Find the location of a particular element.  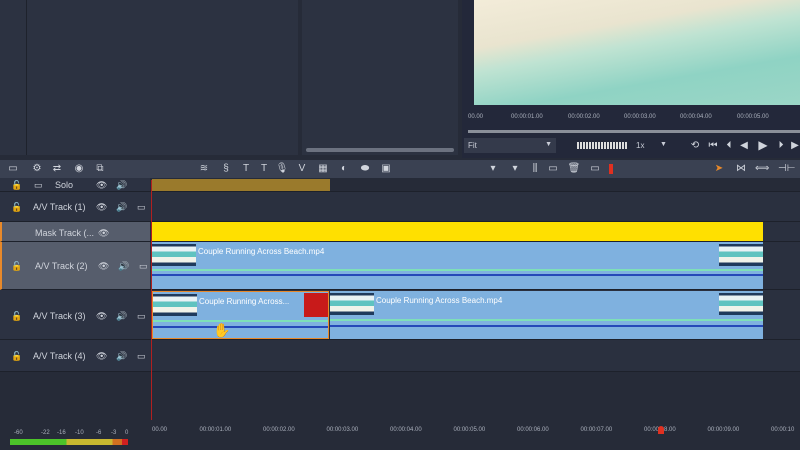

audio-meter: -60 -22 -16 -10 -6 -3 0 is located at coordinates (75, 435).